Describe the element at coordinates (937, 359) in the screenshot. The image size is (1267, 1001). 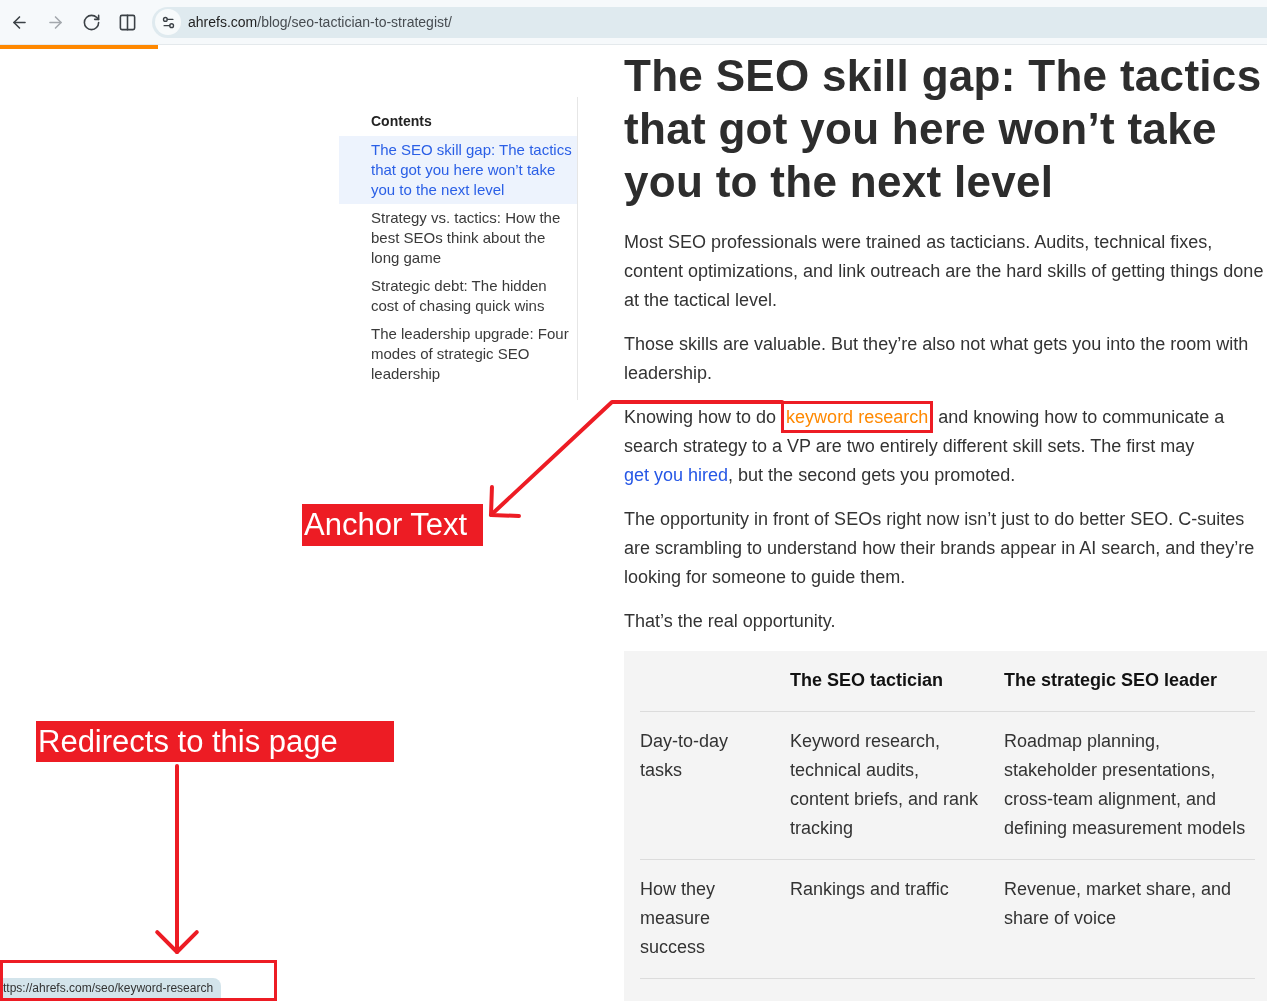
I see `paragraph: Those skills are valuable. But they’re also not what gets you into the room with leadership.` at that location.